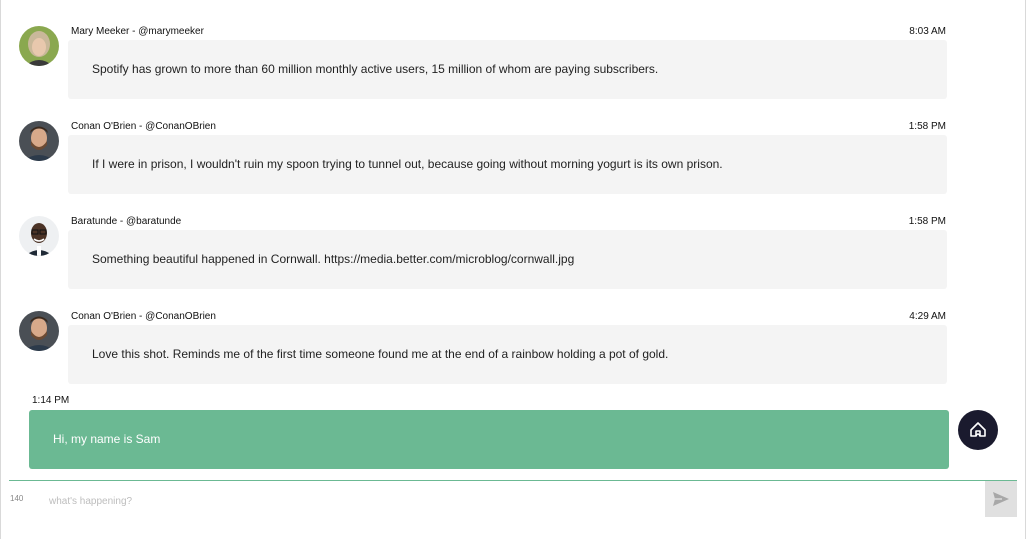 The width and height of the screenshot is (1026, 539). I want to click on my-message-bubble: Hi, my name is Sam, so click(489, 439).